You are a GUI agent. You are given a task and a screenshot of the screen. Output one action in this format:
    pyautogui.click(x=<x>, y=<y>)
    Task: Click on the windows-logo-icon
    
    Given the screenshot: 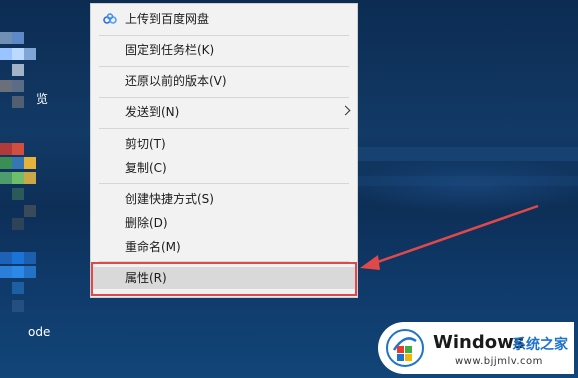 What is the action you would take?
    pyautogui.click(x=405, y=348)
    